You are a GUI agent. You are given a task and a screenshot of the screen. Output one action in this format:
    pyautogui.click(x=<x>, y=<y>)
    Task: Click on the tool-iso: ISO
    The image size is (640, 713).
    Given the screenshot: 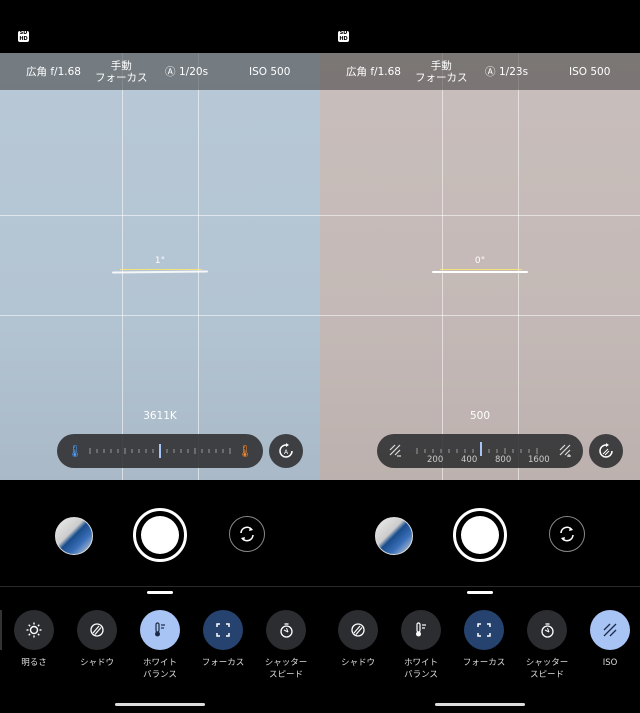 What is the action you would take?
    pyautogui.click(x=609, y=639)
    